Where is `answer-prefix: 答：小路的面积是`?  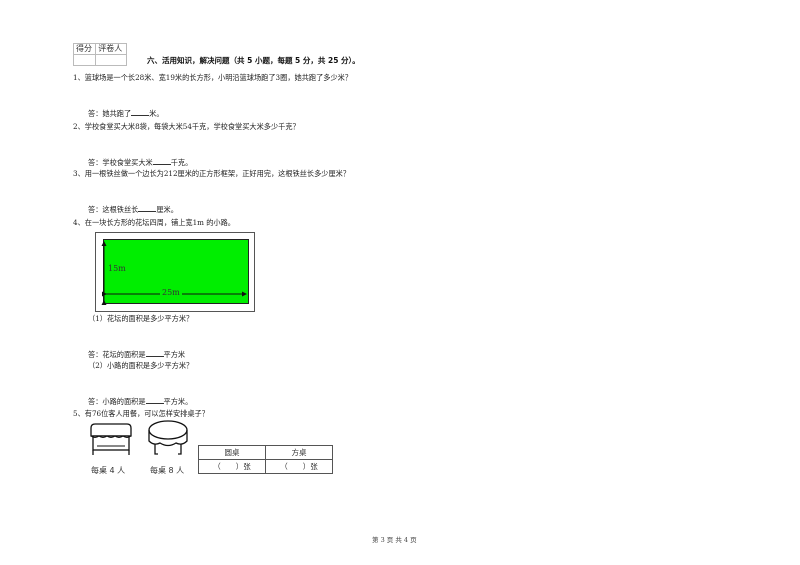
answer-prefix: 答：小路的面积是 is located at coordinates (117, 401).